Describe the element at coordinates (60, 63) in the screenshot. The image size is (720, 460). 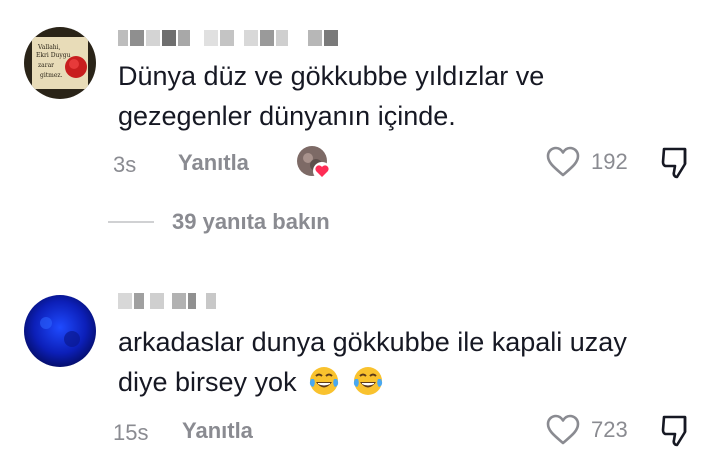
I see `avatar: Vallahi, Ekri Duygu zarar gitmez.` at that location.